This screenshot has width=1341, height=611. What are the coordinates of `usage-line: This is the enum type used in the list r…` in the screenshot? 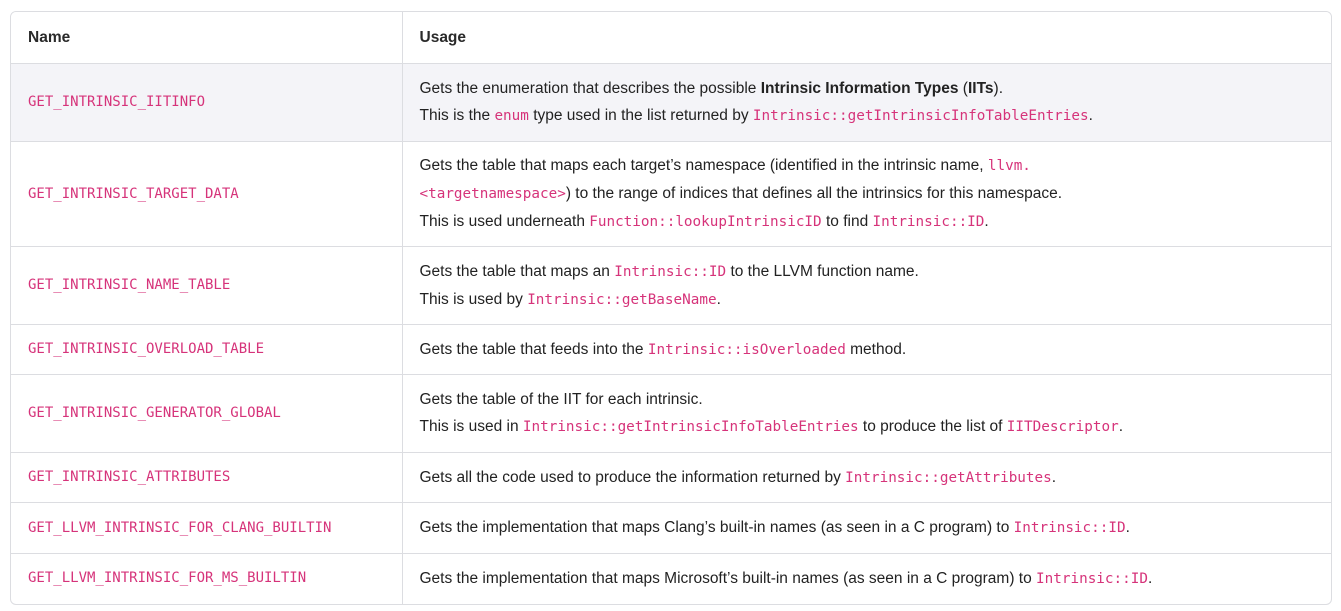 It's located at (867, 116).